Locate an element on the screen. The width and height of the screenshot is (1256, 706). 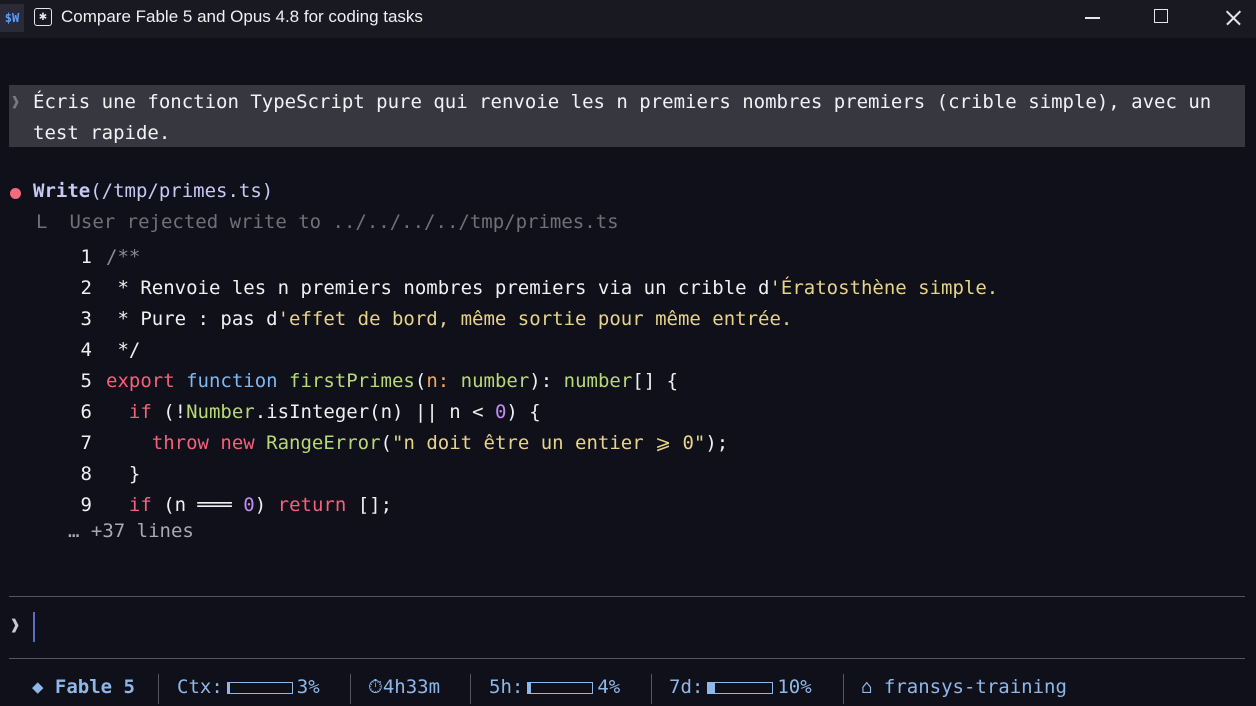
input-cursor is located at coordinates (34, 627).